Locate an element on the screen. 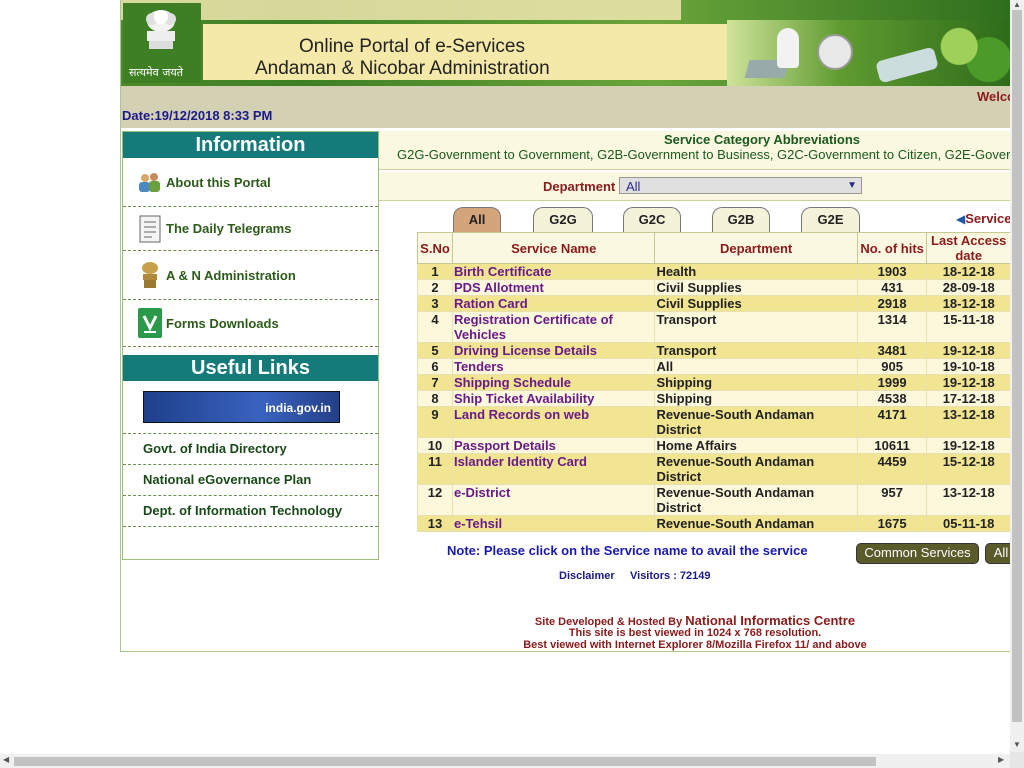 The width and height of the screenshot is (1024, 768). tab-all: All is located at coordinates (477, 219).